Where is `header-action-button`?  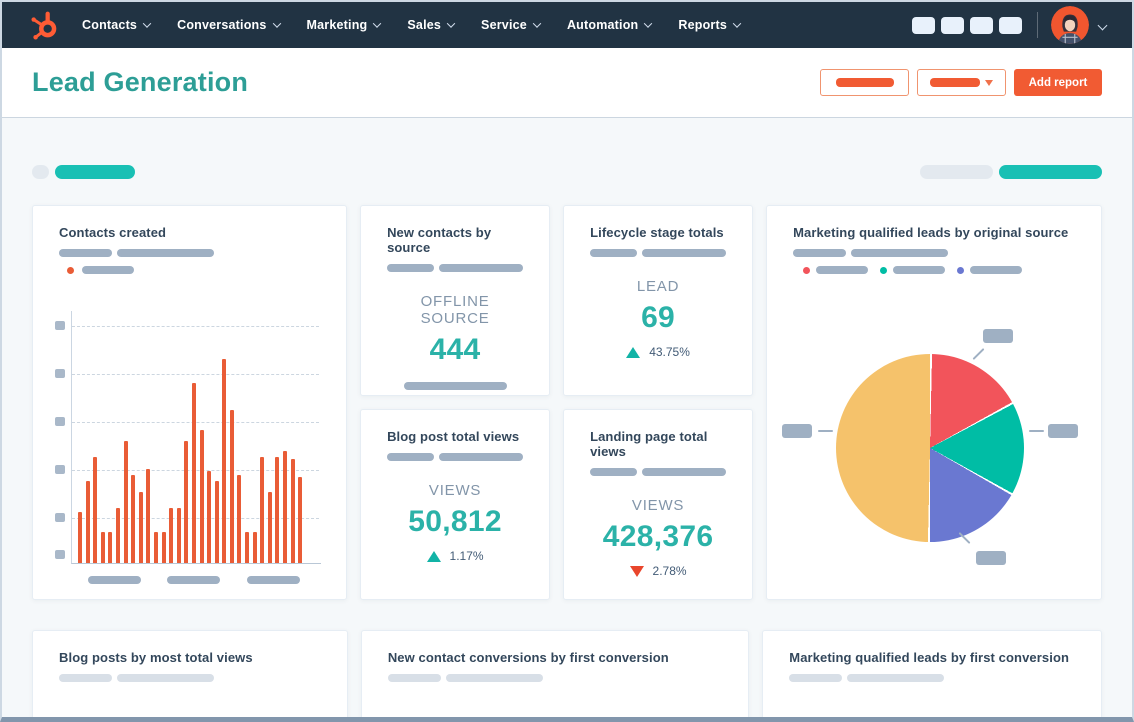 header-action-button is located at coordinates (864, 82).